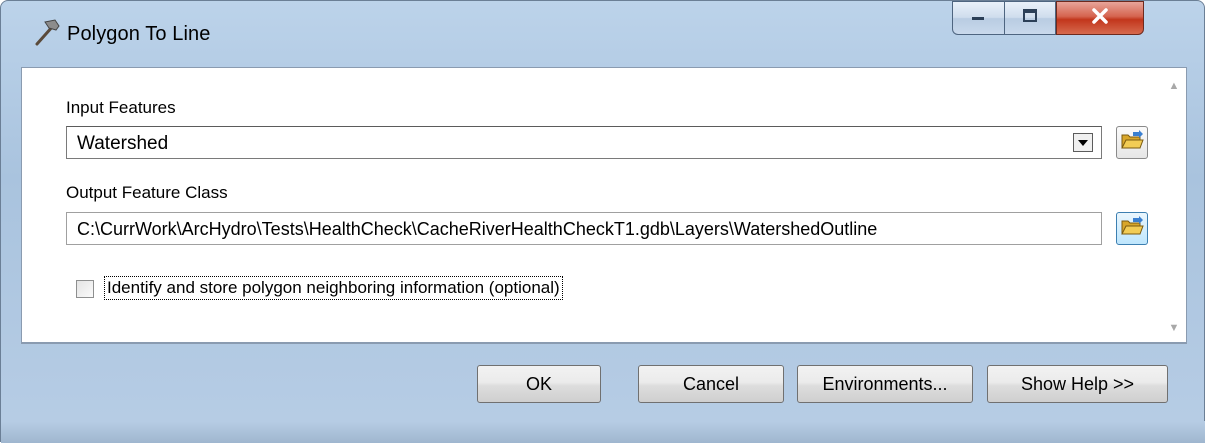  I want to click on input-features-label: Input Features, so click(121, 107).